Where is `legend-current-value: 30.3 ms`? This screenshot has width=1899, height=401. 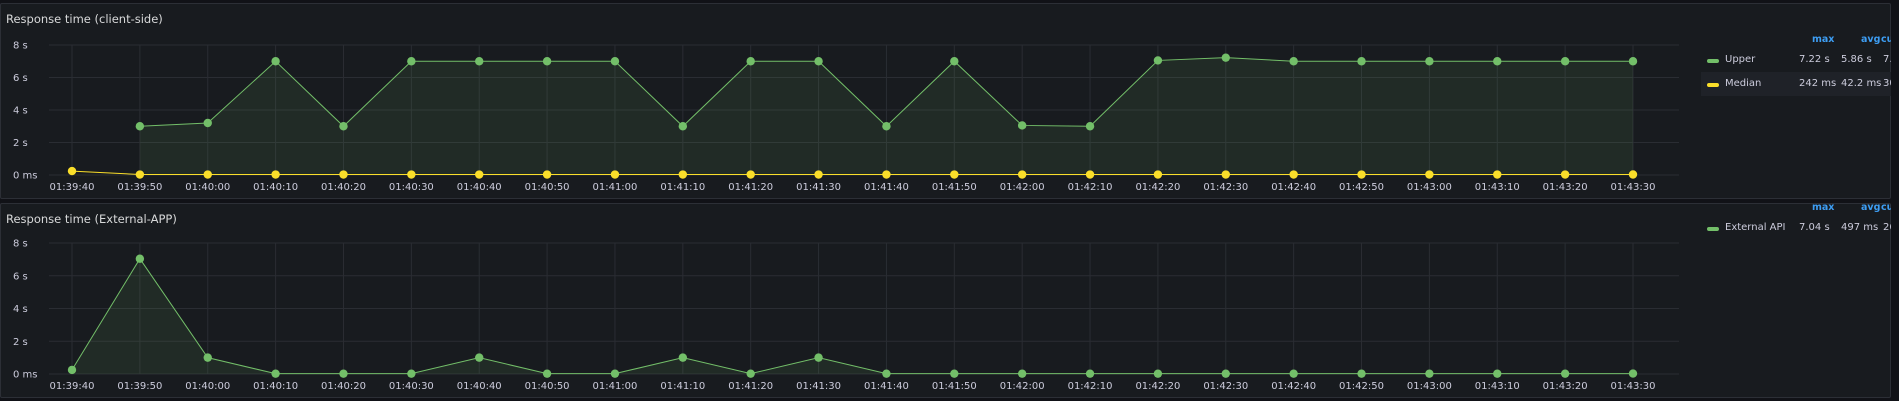
legend-current-value: 30.3 ms is located at coordinates (1887, 83).